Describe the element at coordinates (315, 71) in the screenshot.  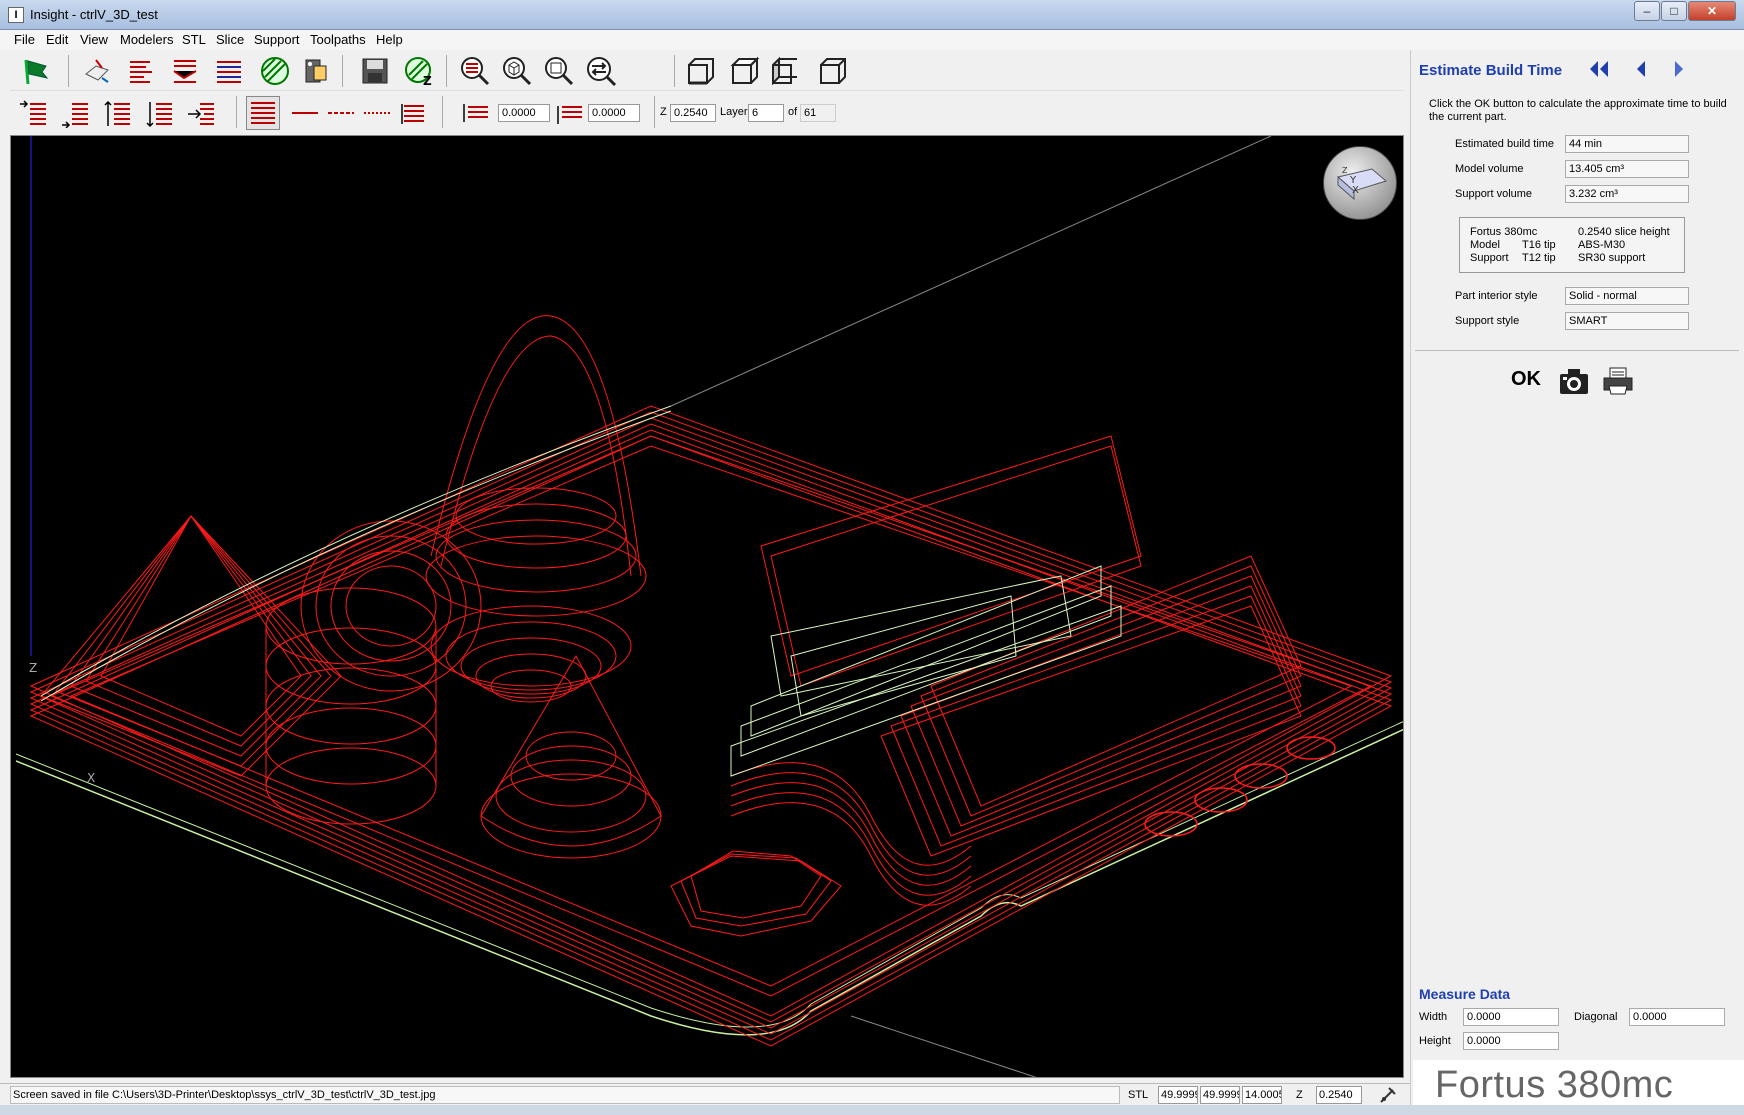
I see `build-device-icon` at that location.